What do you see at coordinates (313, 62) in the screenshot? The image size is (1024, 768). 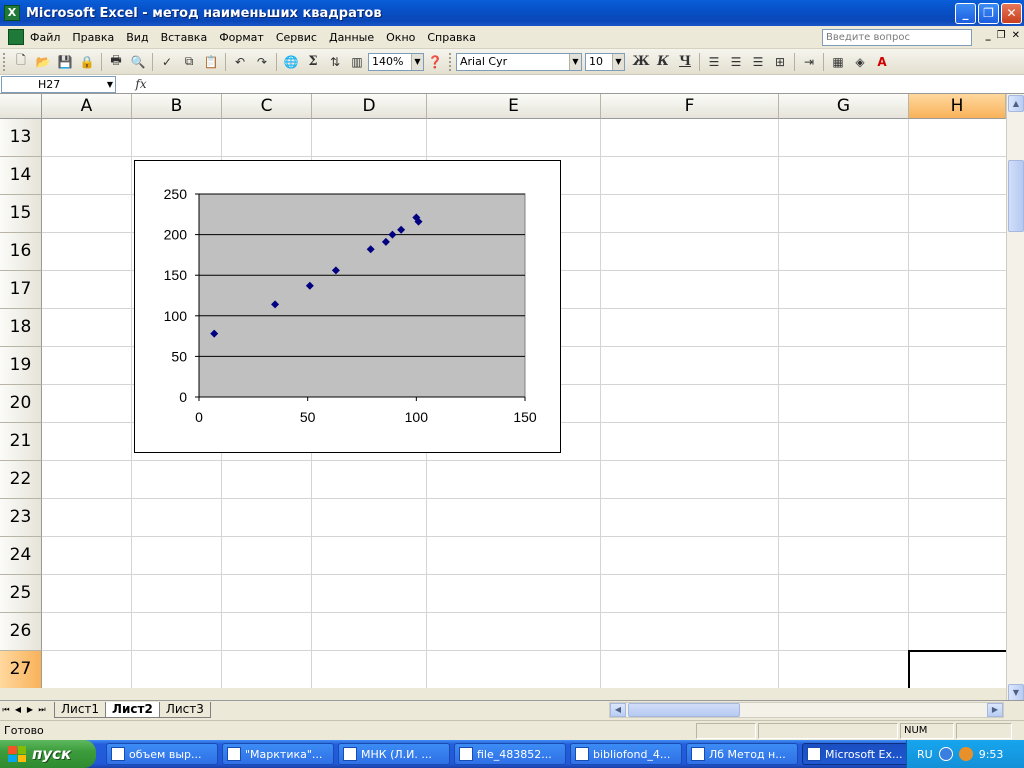 I see `autosum-icon: Σ` at bounding box center [313, 62].